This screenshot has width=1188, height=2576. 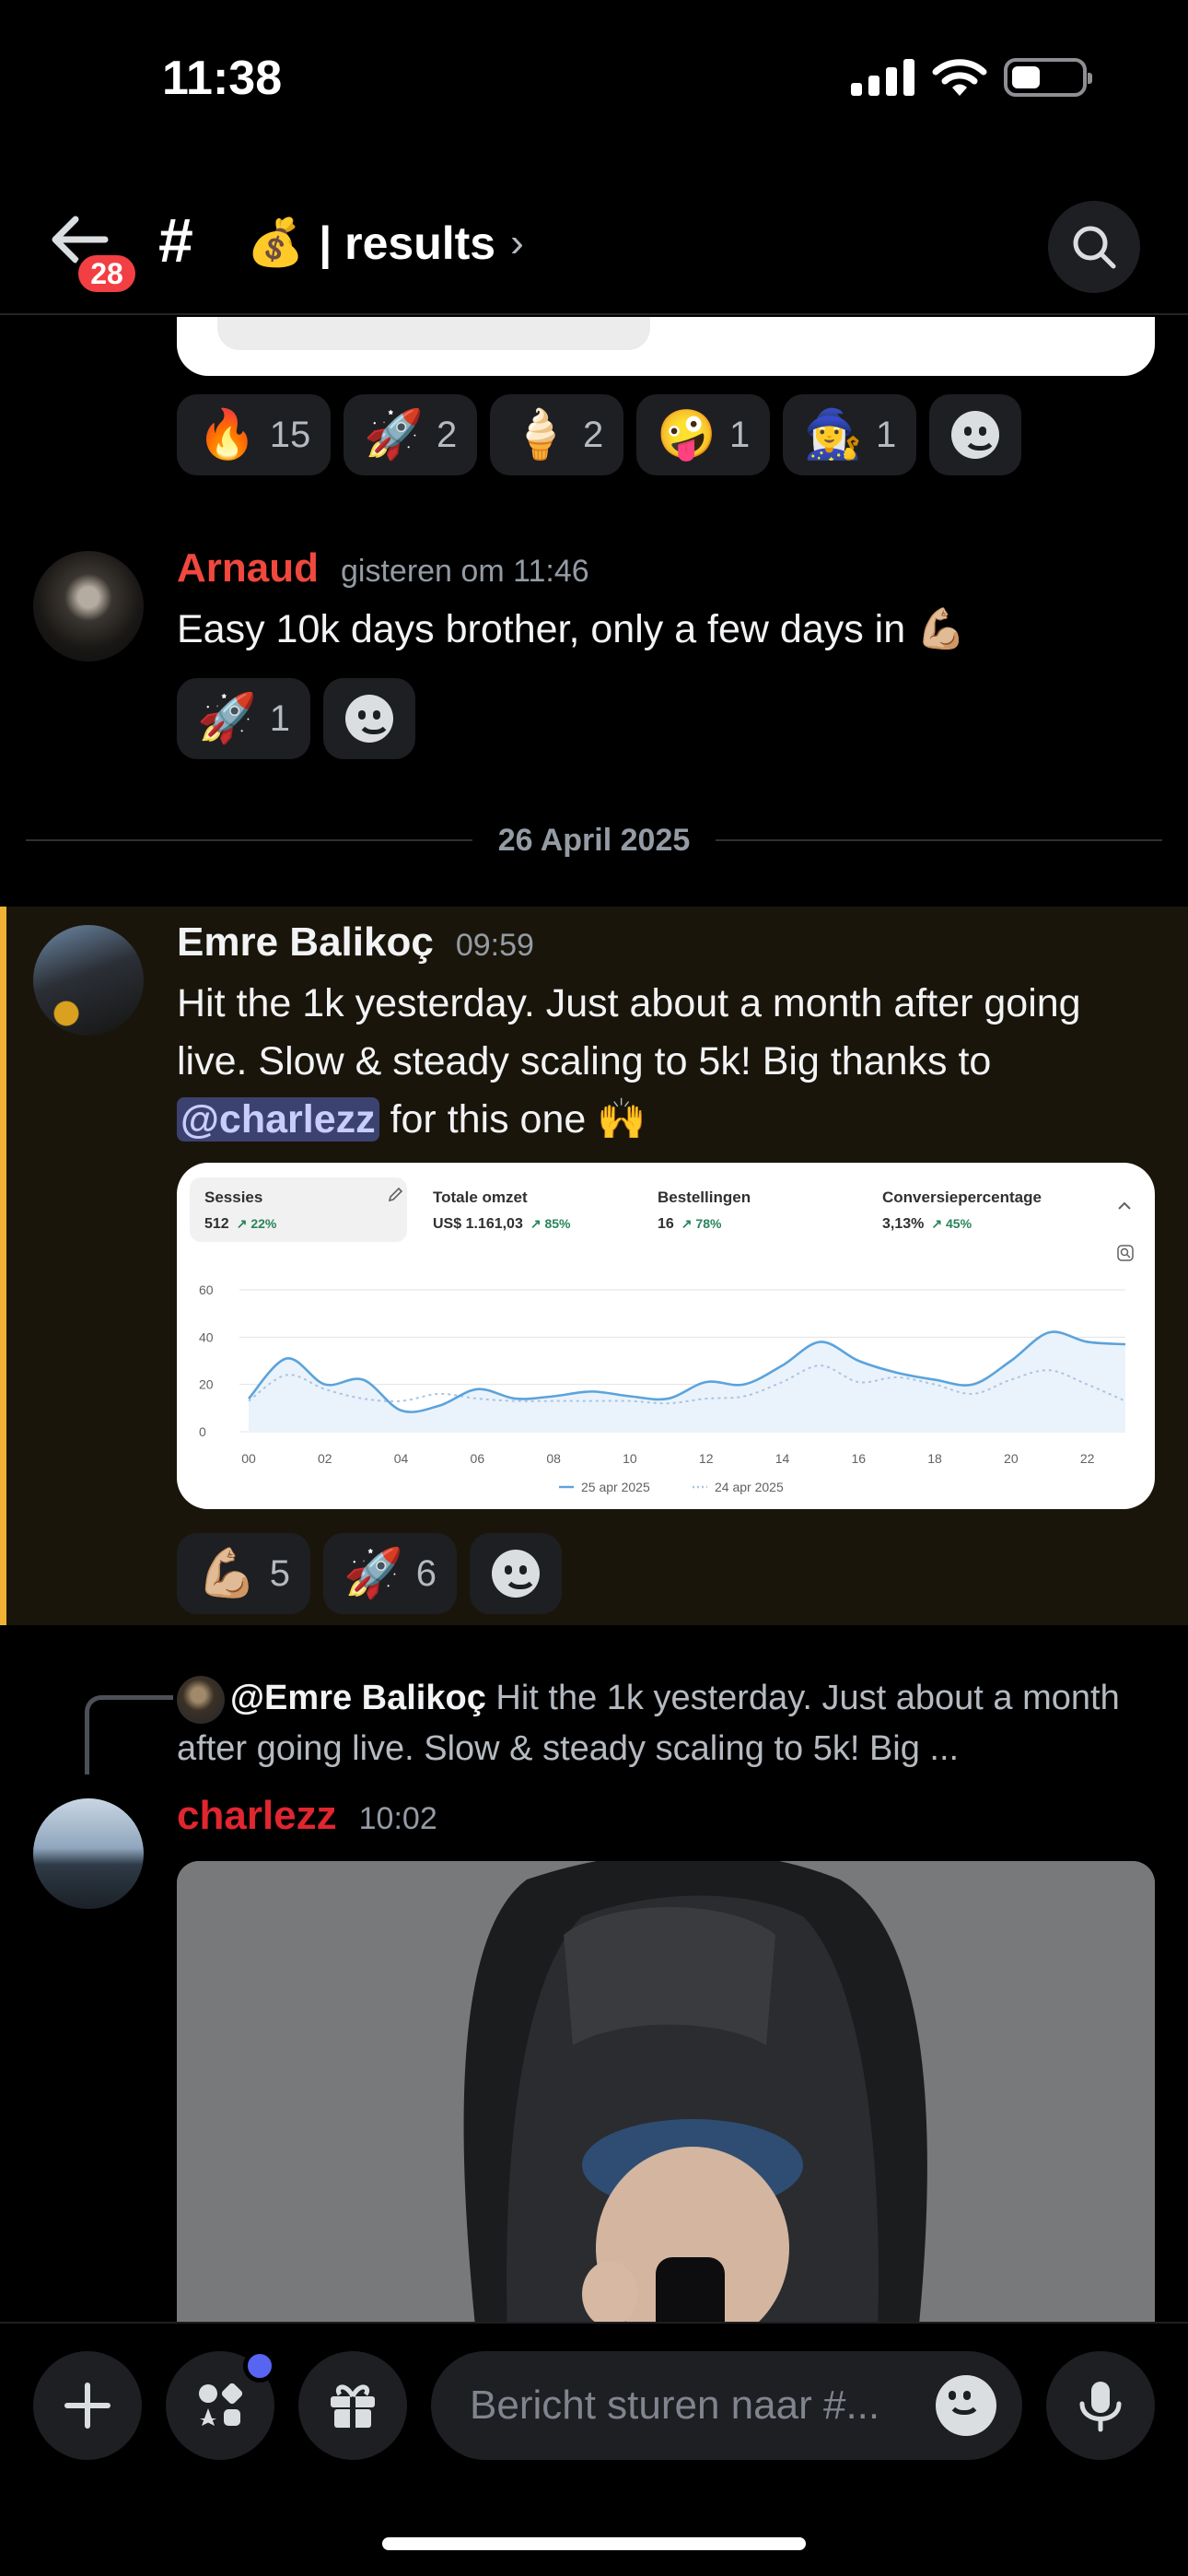 What do you see at coordinates (666, 346) in the screenshot?
I see `previous-embed` at bounding box center [666, 346].